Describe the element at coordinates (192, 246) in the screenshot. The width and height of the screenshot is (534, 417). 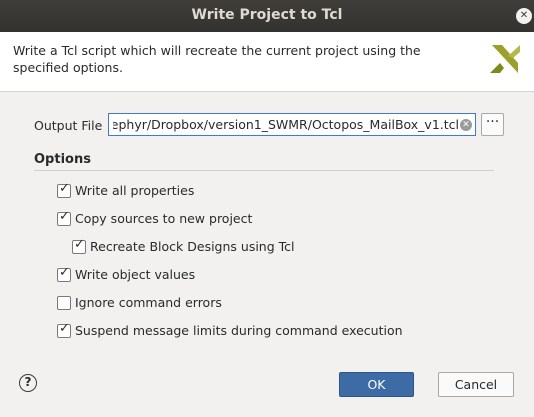
I see `option-label: Recreate Block Designs using Tcl` at that location.